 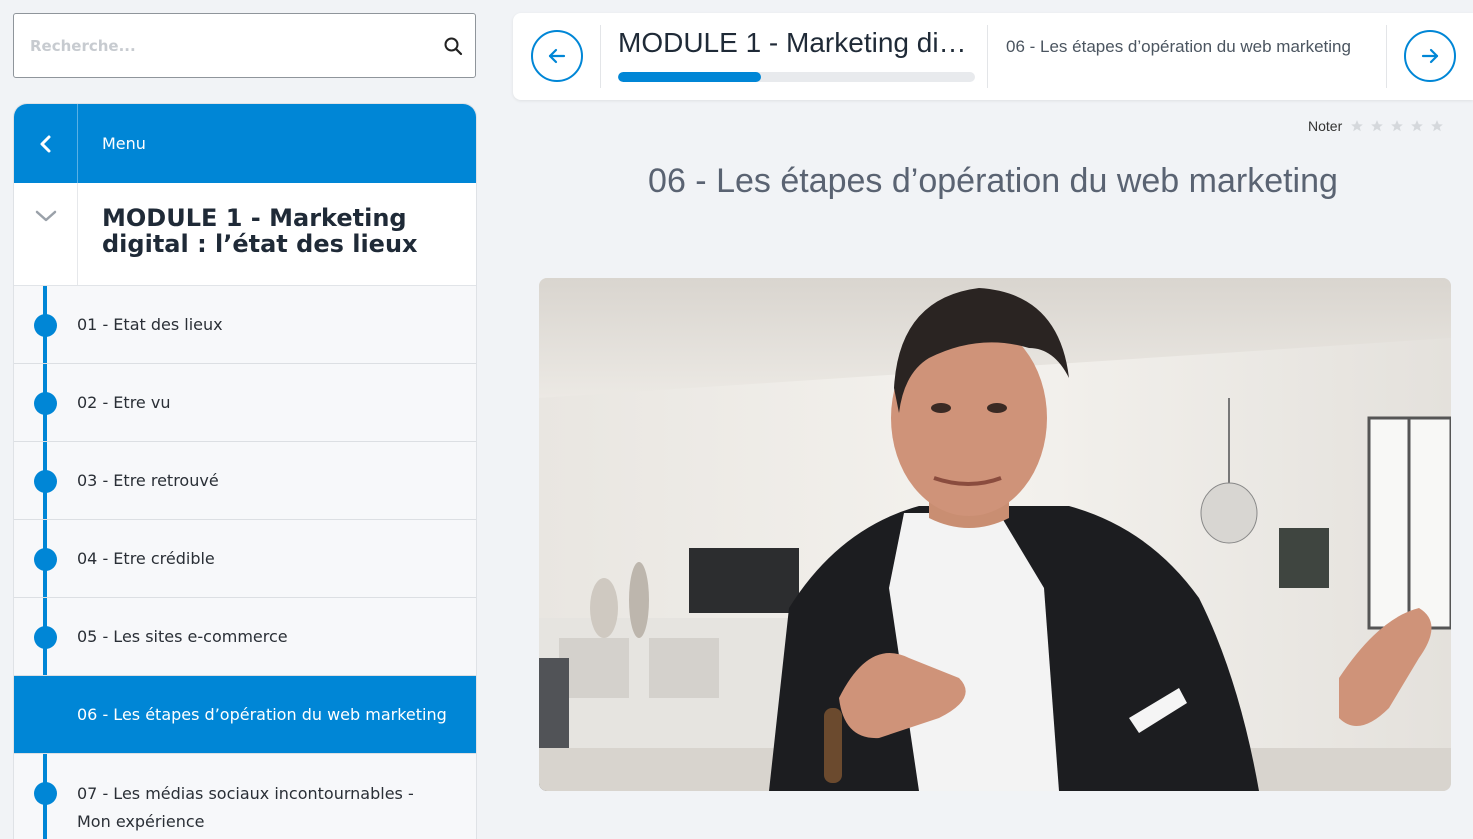 I want to click on previous-lesson-button, so click(x=557, y=56).